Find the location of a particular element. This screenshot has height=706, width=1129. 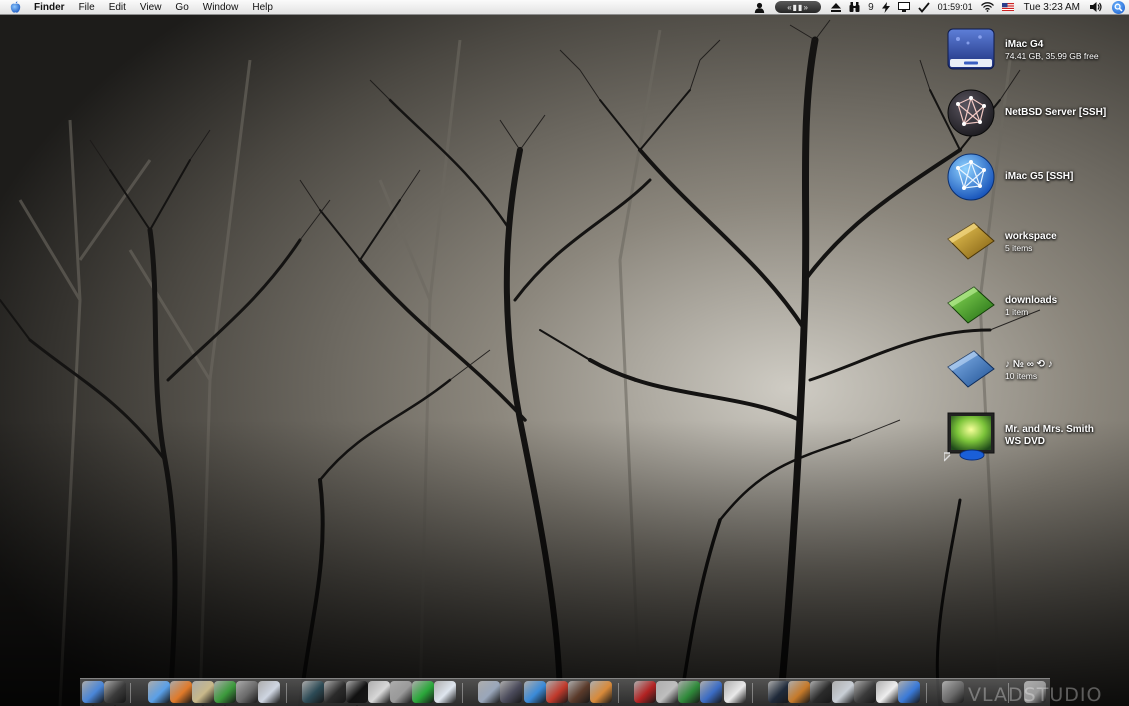

garageband-icon is located at coordinates (799, 693).